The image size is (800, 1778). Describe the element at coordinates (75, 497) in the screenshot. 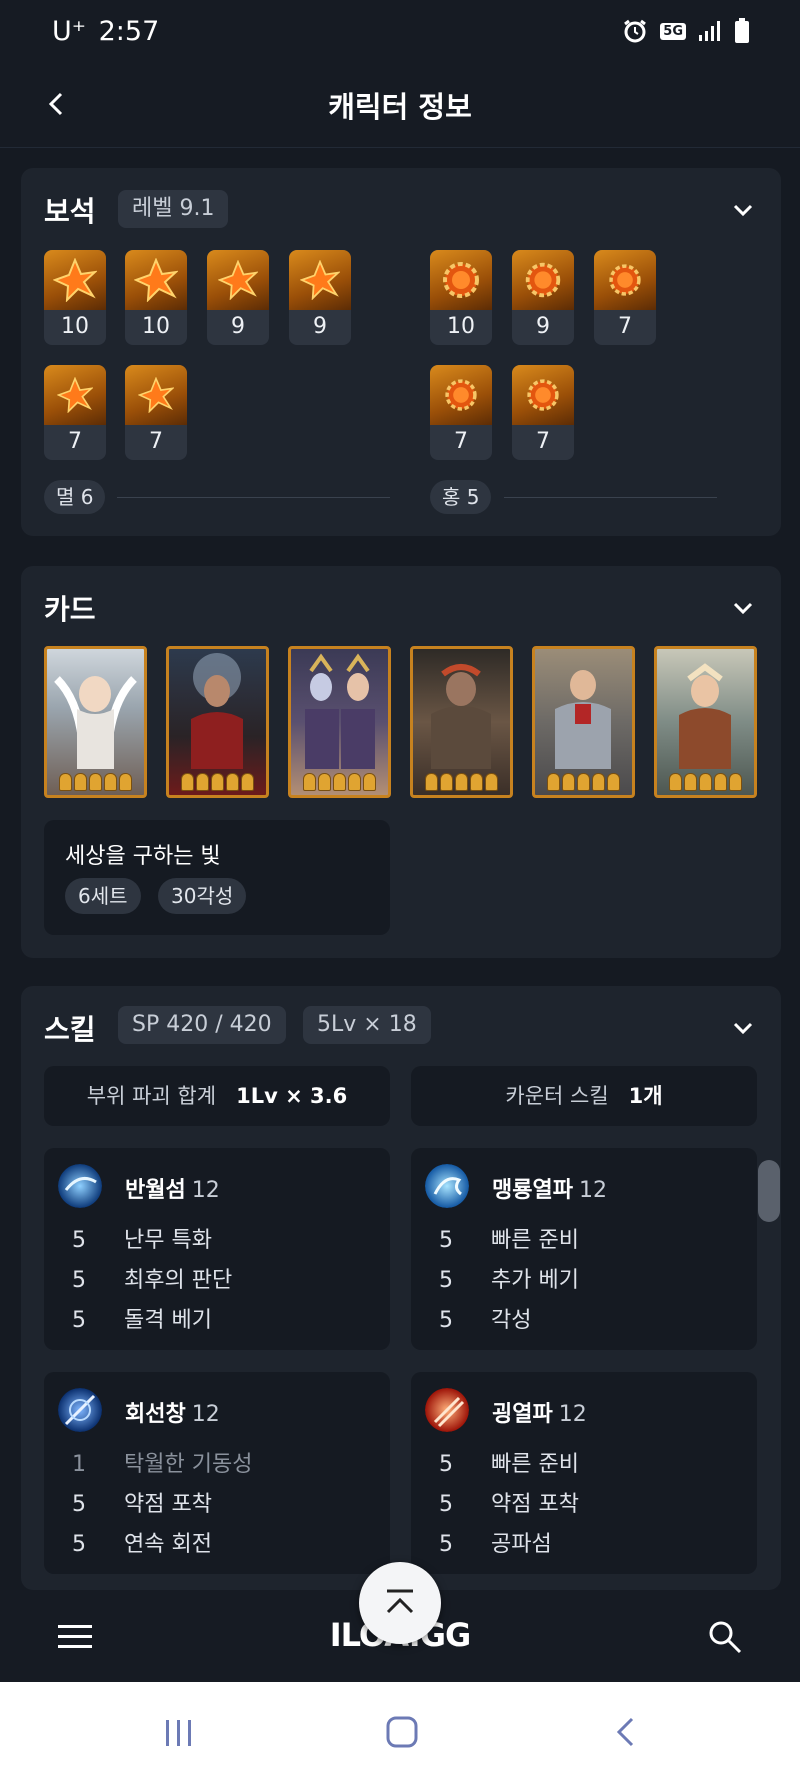

I see `annihilation-gem-count: 멸 6` at that location.